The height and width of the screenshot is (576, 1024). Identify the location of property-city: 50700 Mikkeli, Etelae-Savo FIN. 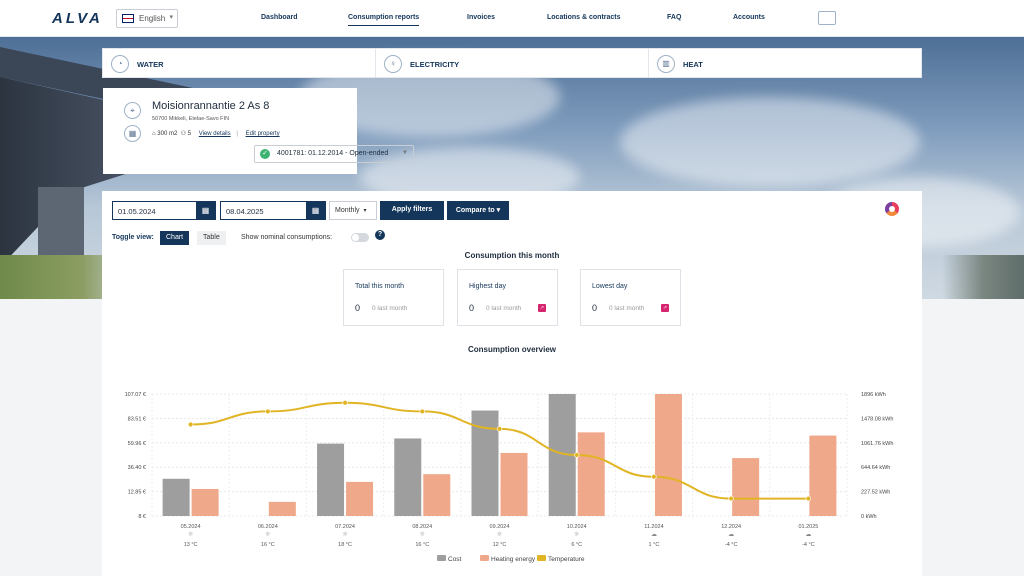
(191, 119).